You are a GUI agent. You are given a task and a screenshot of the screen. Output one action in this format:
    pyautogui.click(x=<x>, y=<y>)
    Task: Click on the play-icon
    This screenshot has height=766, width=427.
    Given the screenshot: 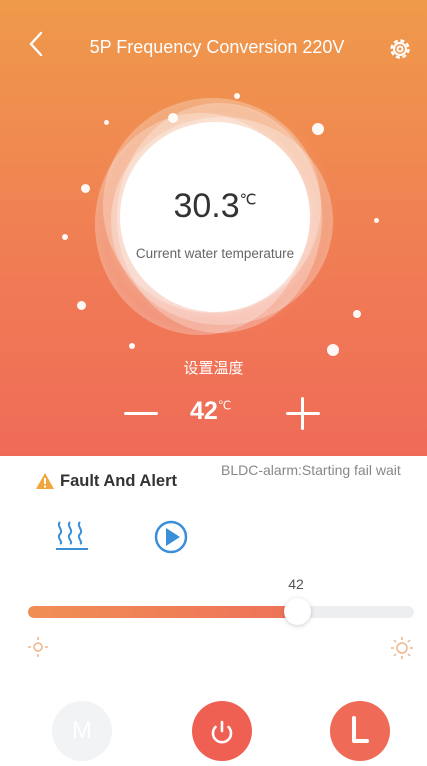 What is the action you would take?
    pyautogui.click(x=171, y=537)
    